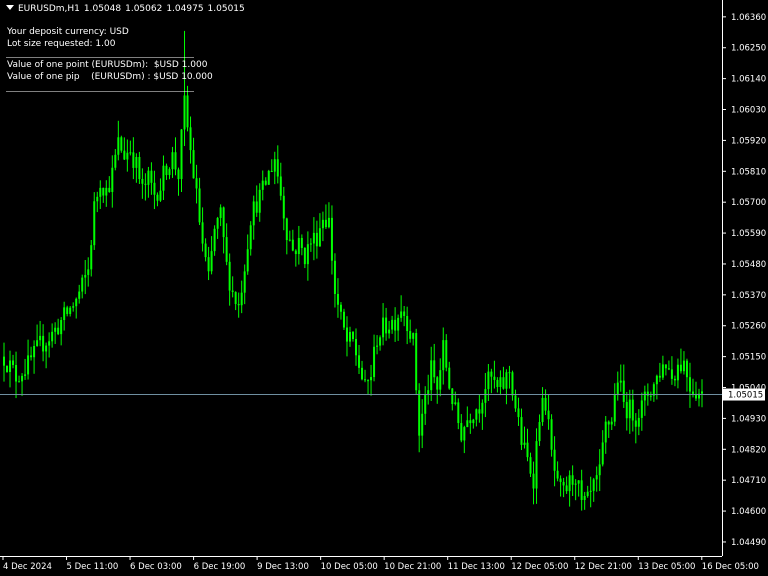  What do you see at coordinates (748, 172) in the screenshot?
I see `y-tick-label: 1.05810` at bounding box center [748, 172].